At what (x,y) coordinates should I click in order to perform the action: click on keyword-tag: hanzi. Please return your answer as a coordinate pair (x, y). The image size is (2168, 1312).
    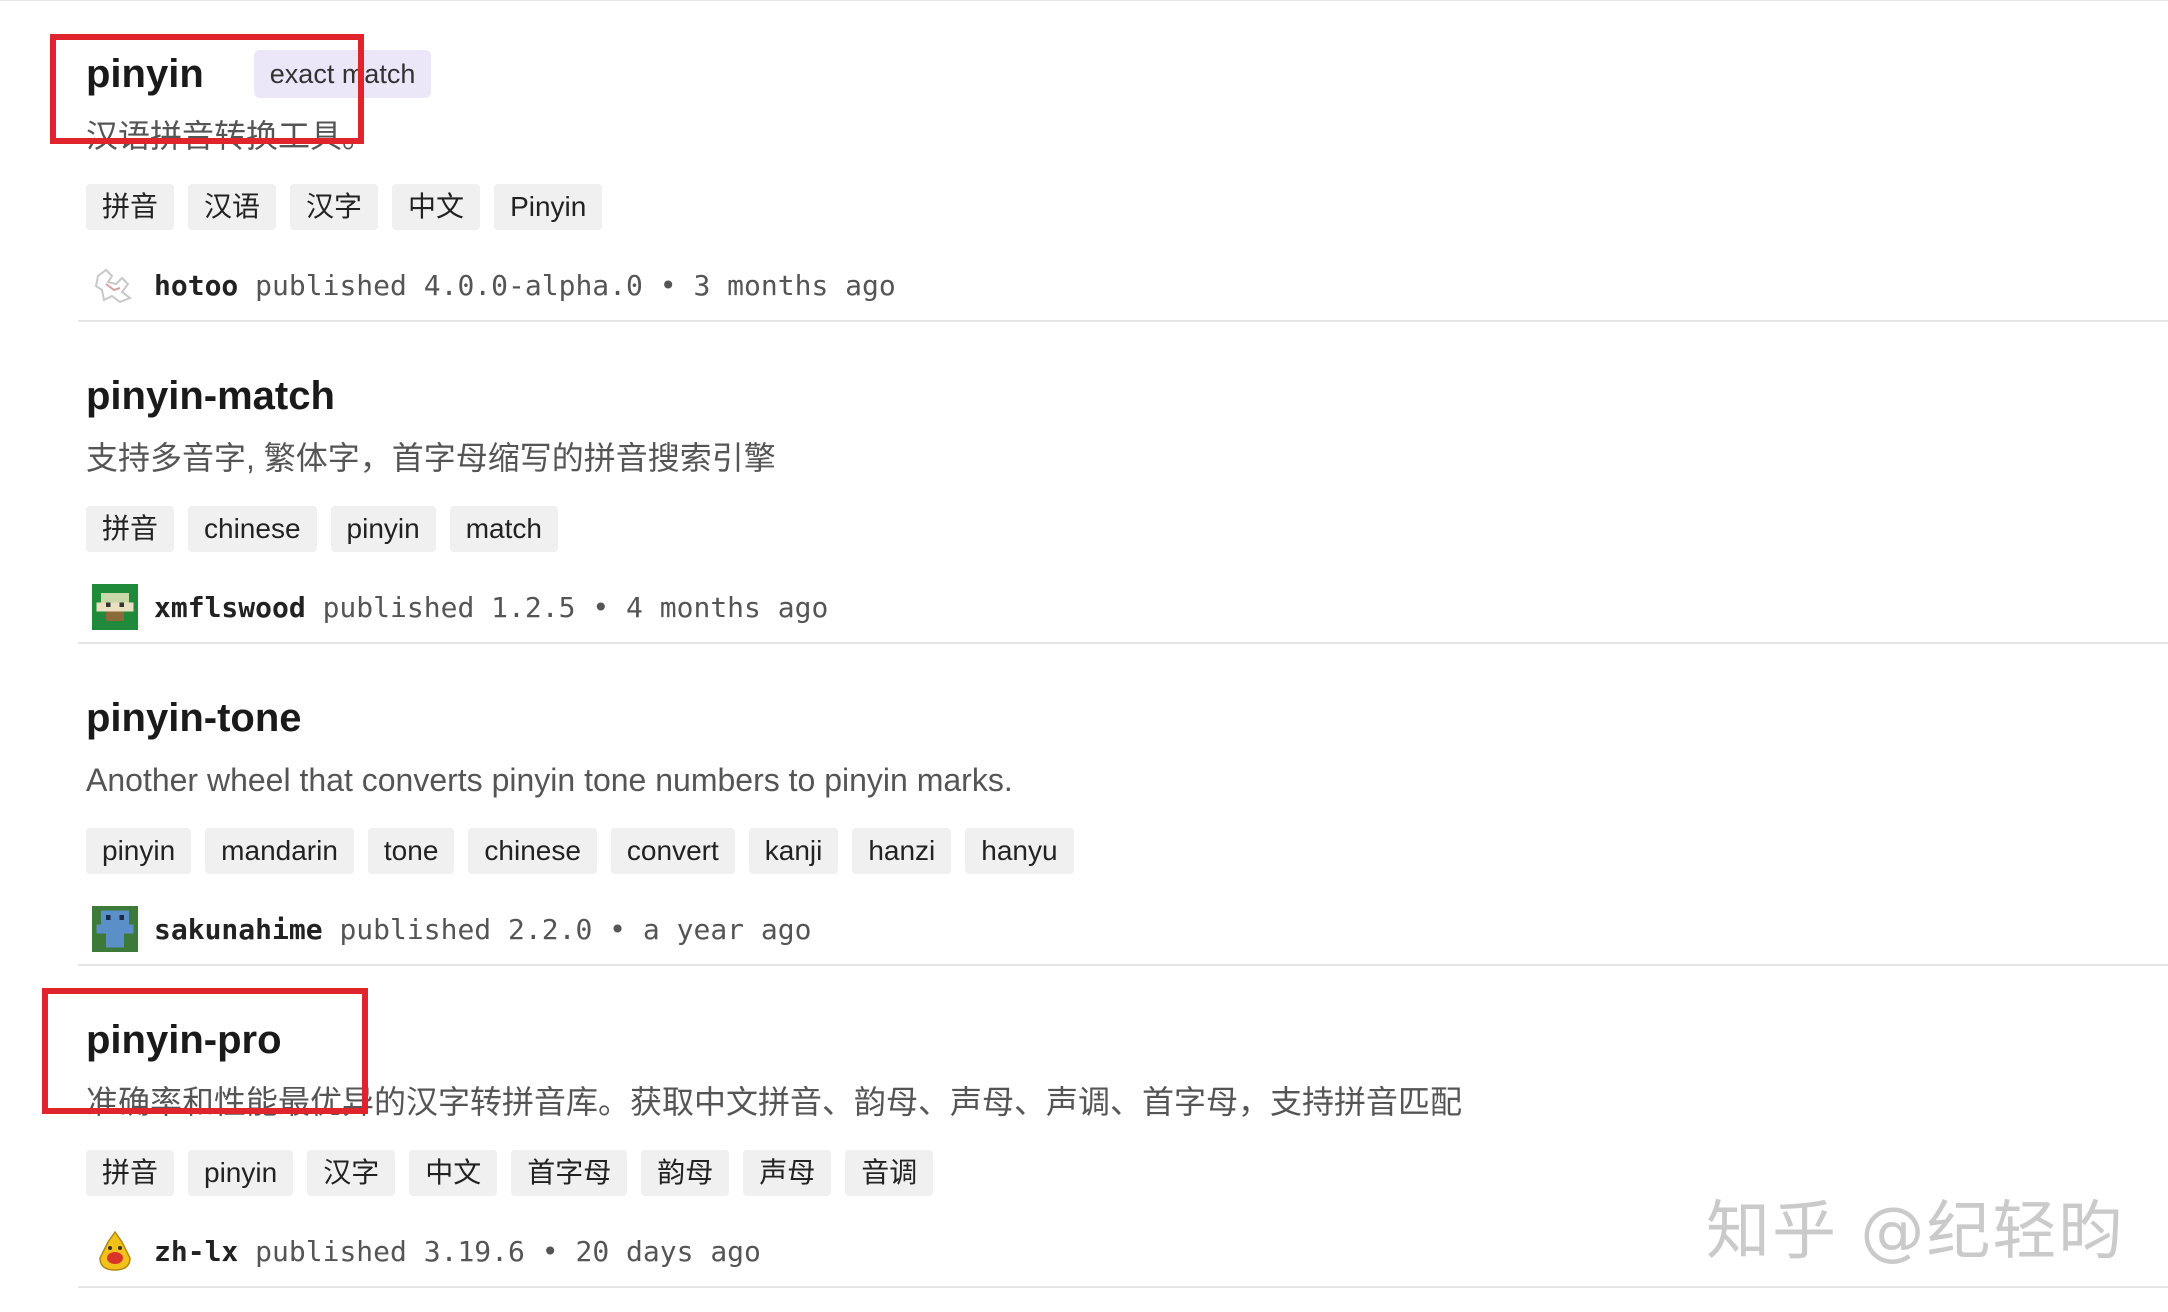
    Looking at the image, I should click on (902, 851).